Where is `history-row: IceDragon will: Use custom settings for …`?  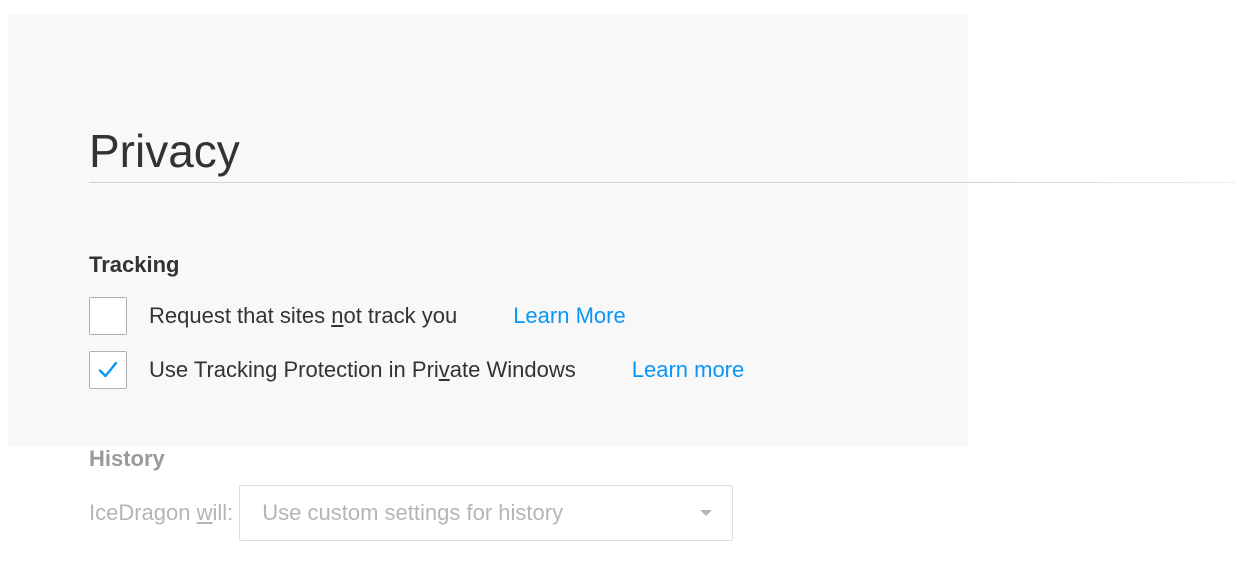
history-row: IceDragon will: Use custom settings for … is located at coordinates (411, 513).